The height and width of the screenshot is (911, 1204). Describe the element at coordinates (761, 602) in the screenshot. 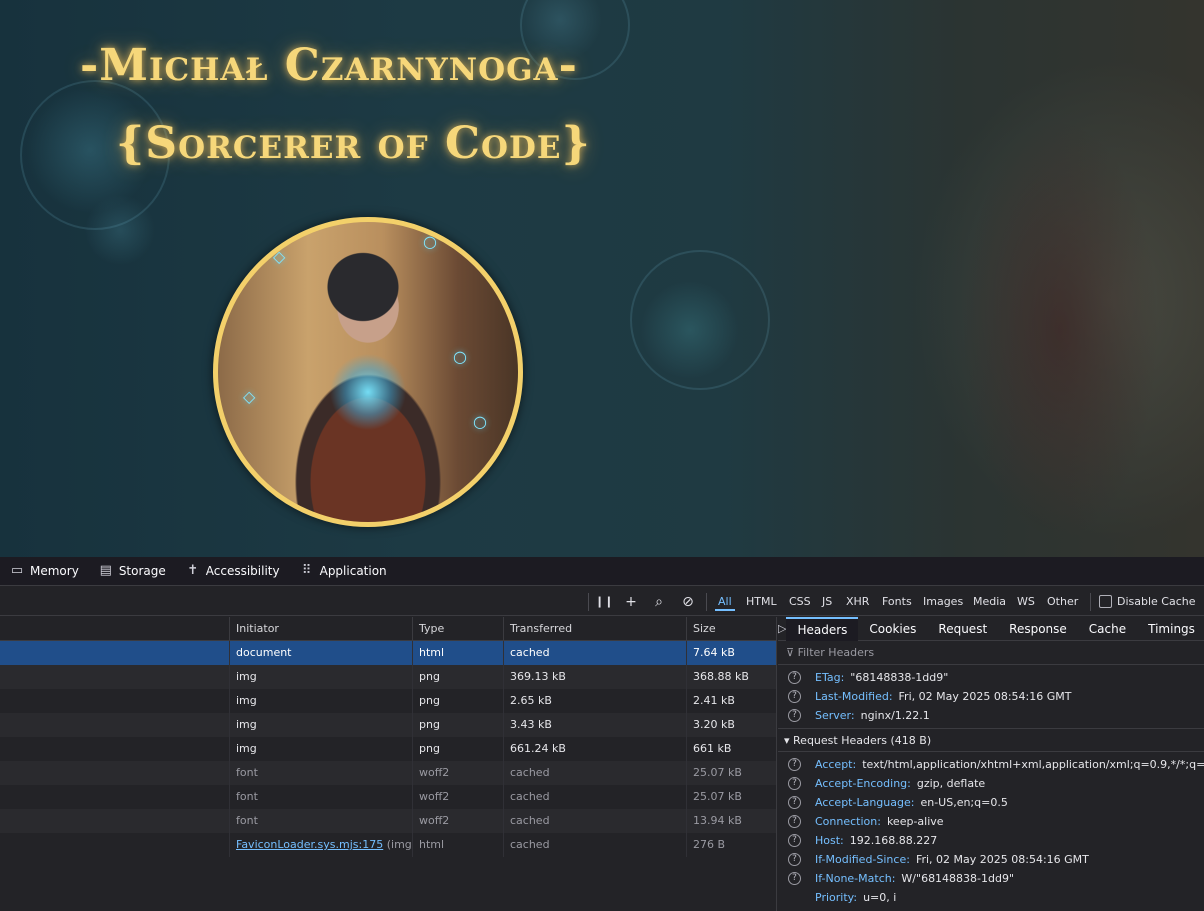

I see `filter-html: HTML` at that location.